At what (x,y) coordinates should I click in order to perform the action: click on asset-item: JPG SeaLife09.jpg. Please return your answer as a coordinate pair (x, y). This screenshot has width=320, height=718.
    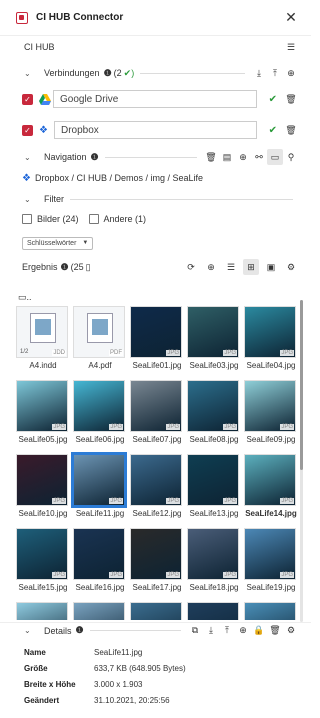
    Looking at the image, I should click on (271, 412).